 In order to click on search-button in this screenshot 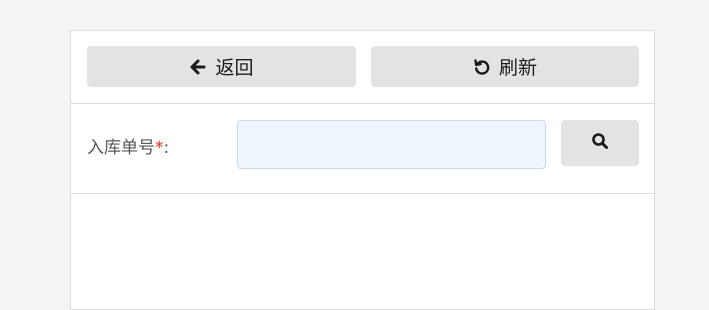, I will do `click(600, 143)`.